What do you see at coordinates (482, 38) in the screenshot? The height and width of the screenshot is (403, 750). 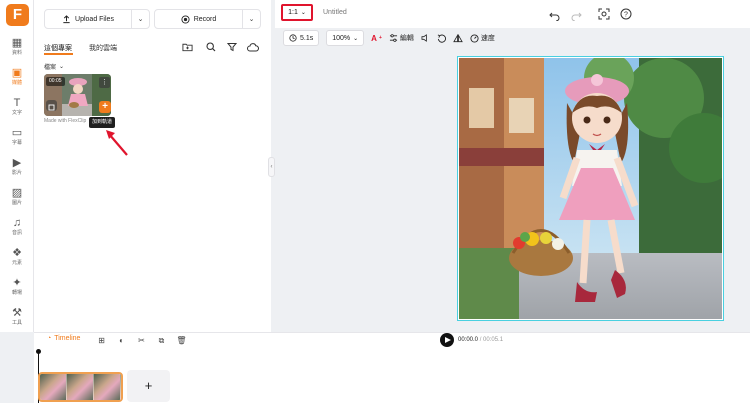 I see `speed-button: 速度` at bounding box center [482, 38].